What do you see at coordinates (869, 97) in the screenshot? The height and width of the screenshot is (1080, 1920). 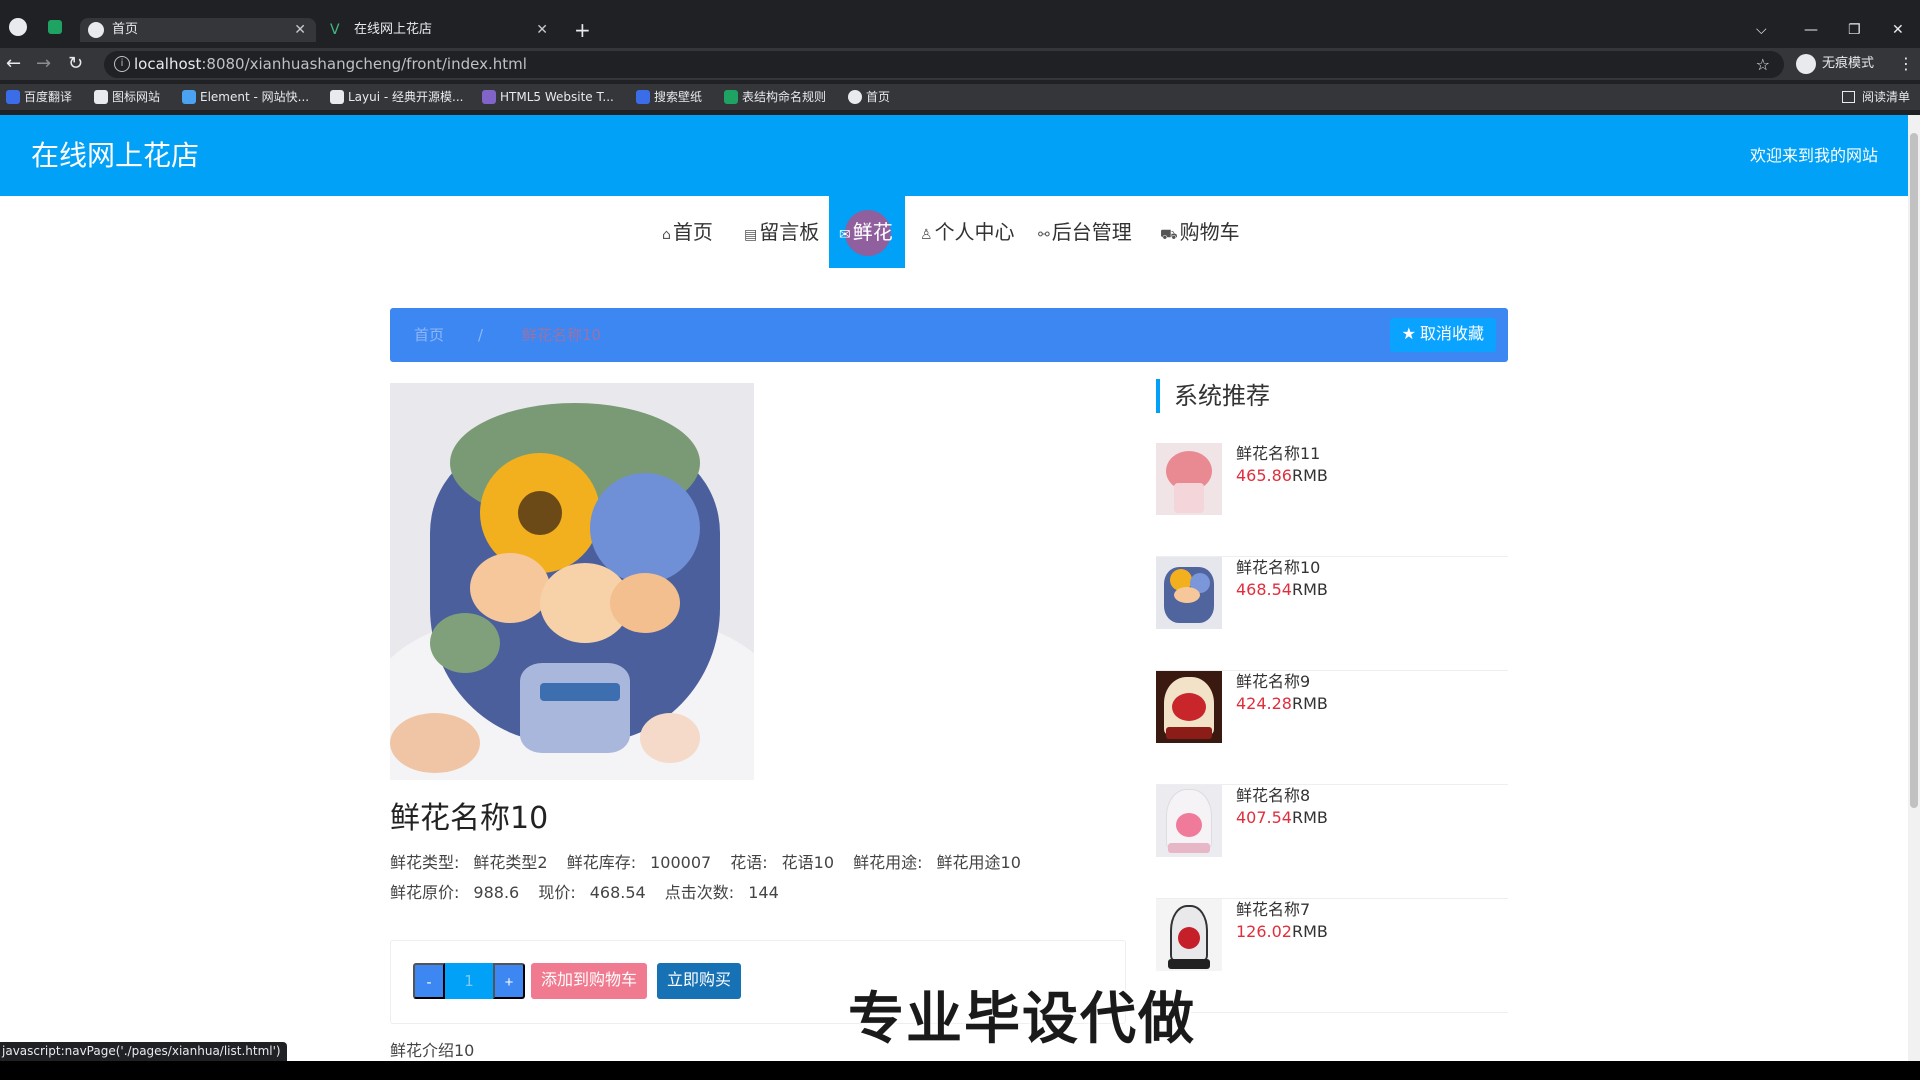 I see `bookmark-item: 首页` at bounding box center [869, 97].